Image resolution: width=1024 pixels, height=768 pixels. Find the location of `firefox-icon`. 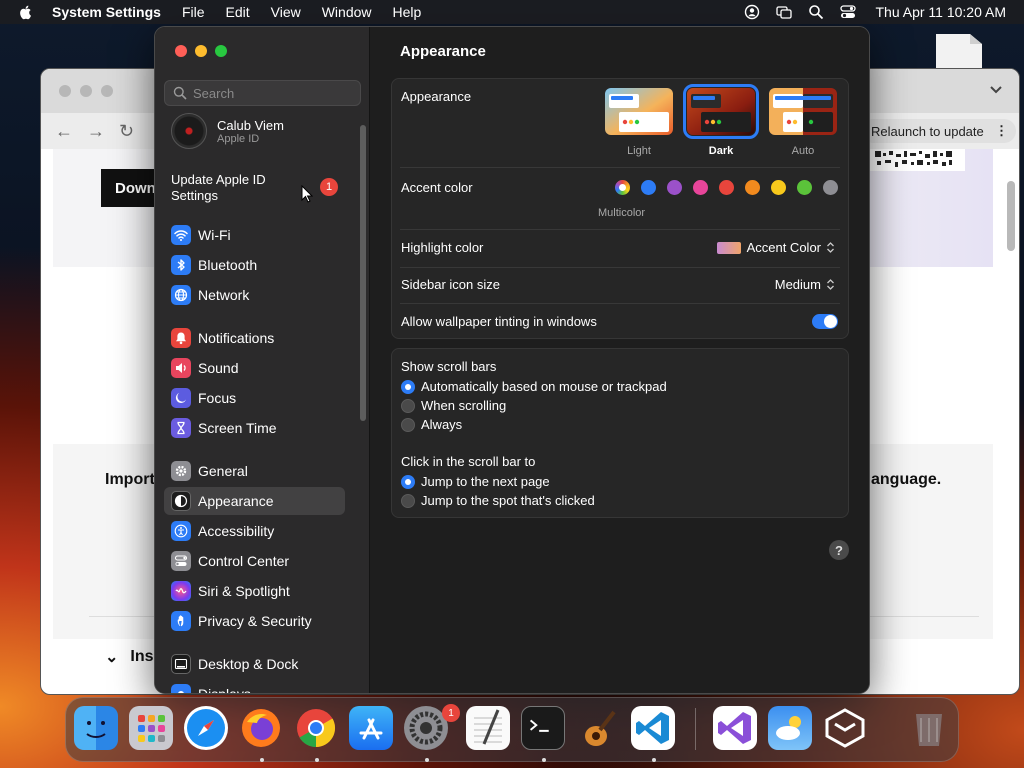

firefox-icon is located at coordinates (261, 728).